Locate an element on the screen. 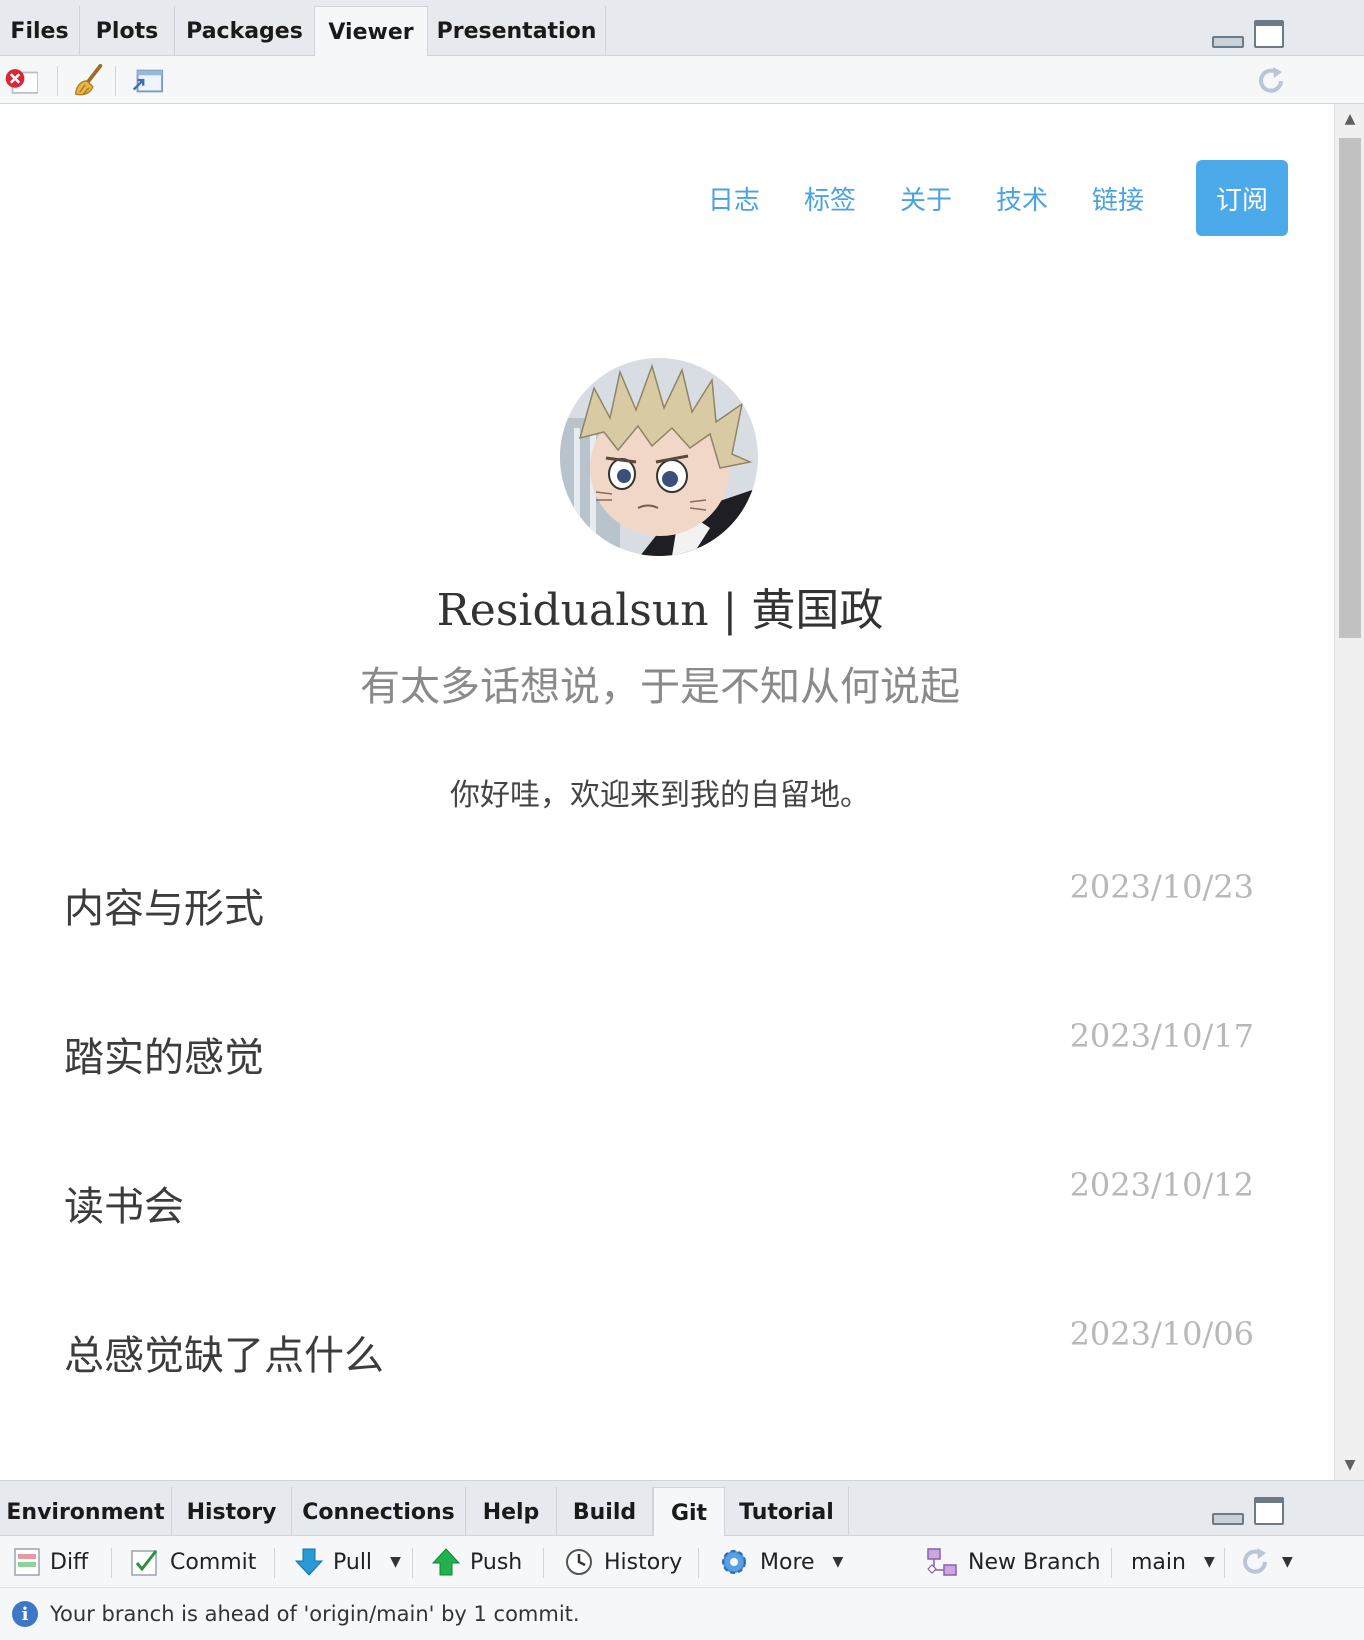 This screenshot has height=1640, width=1364. scroll-down-icon: ▼ is located at coordinates (1349, 1465).